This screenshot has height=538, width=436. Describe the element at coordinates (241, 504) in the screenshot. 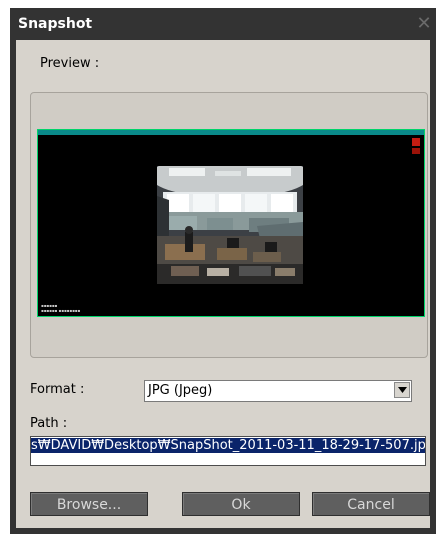

I see `ok-button: Ok` at that location.